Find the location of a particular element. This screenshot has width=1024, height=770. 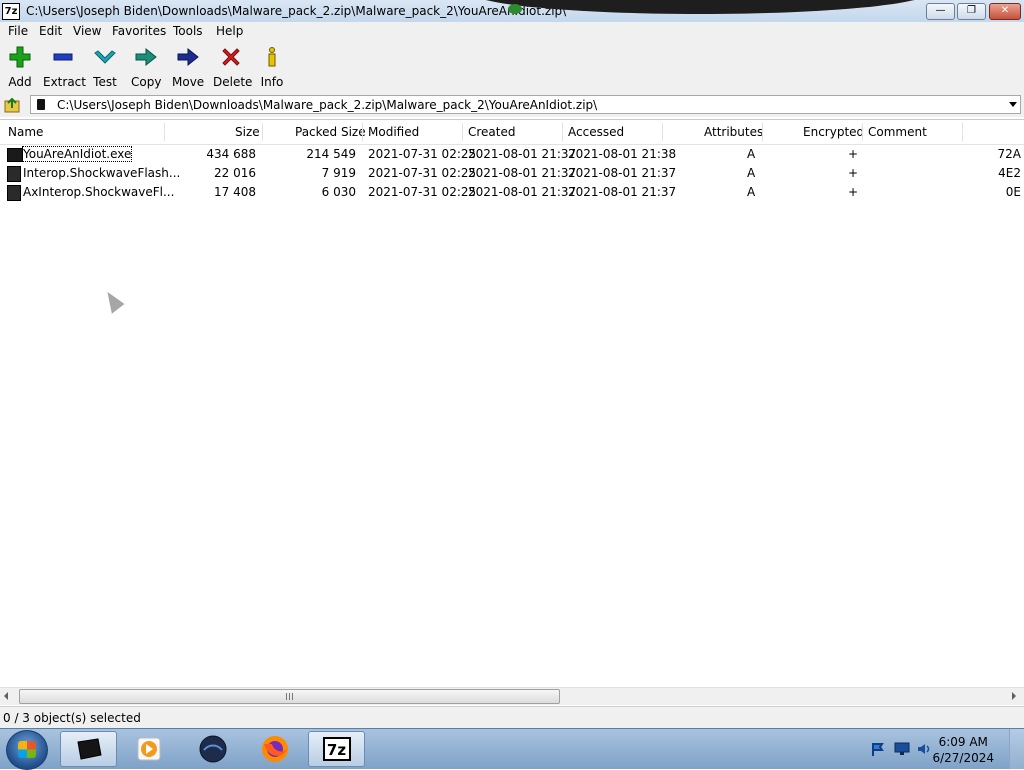

col-size: Size is located at coordinates (247, 132).